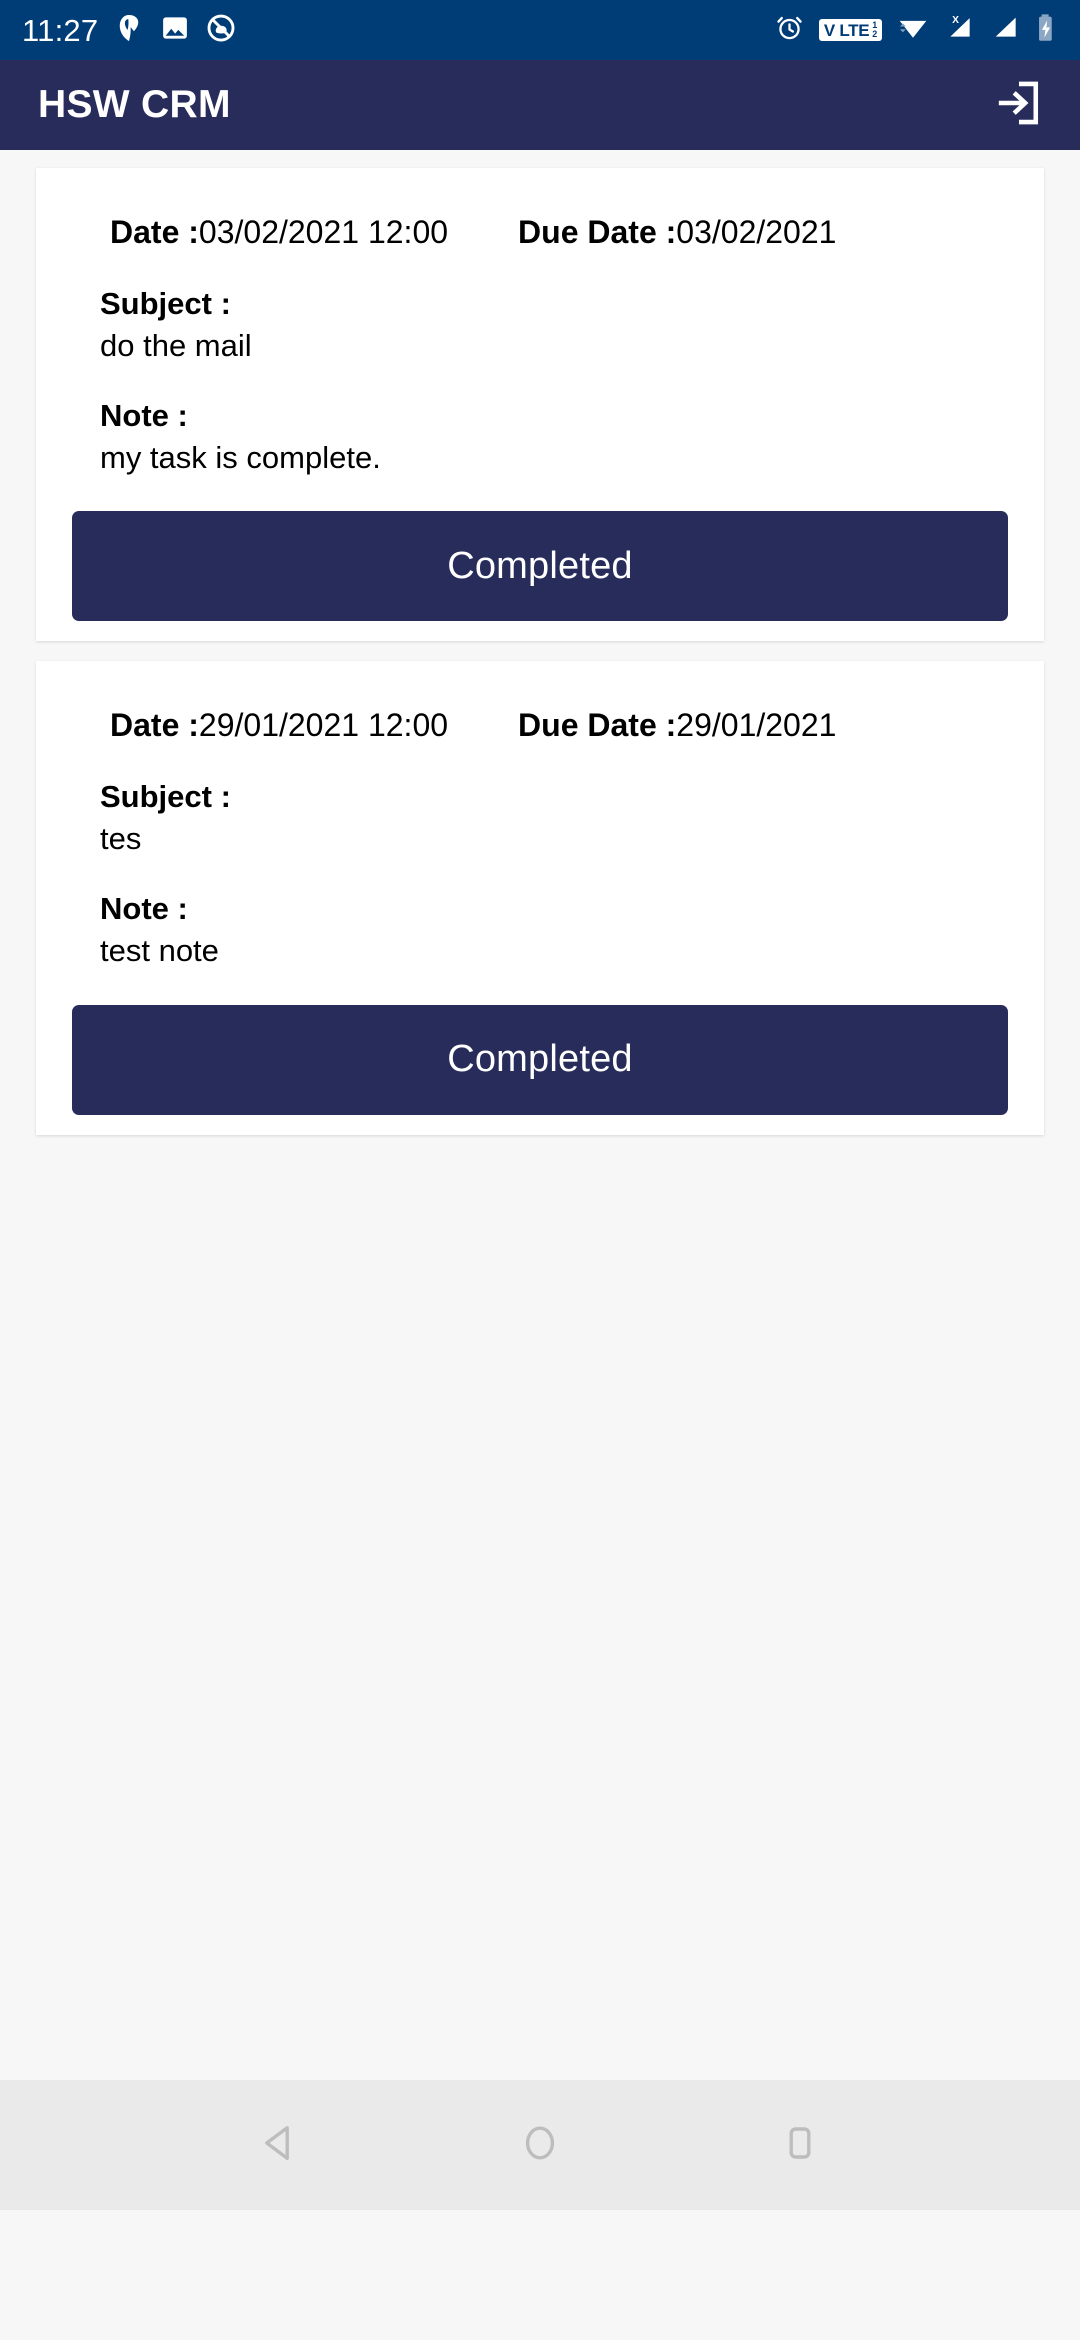 The image size is (1080, 2340). I want to click on task-subject: Subject : do the mail, so click(540, 325).